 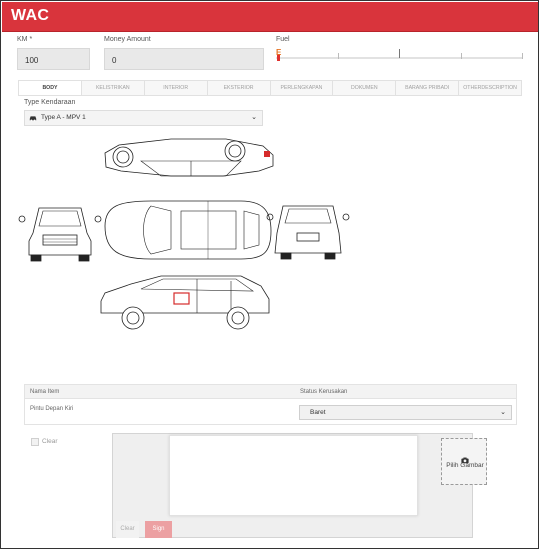 What do you see at coordinates (270, 412) in the screenshot?
I see `table-row: Pintu Depan Kiri Baret ⌄` at bounding box center [270, 412].